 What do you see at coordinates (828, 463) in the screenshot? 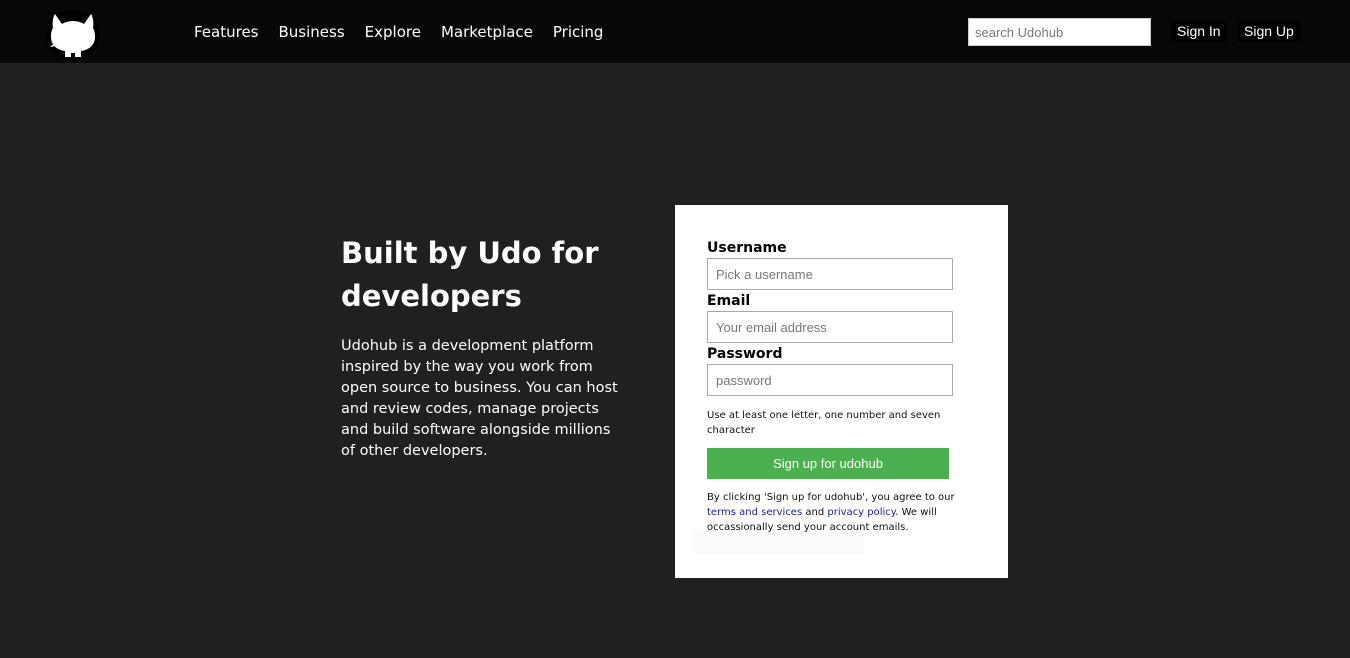
I see `signup-submit-button: Sign up for udohub` at bounding box center [828, 463].